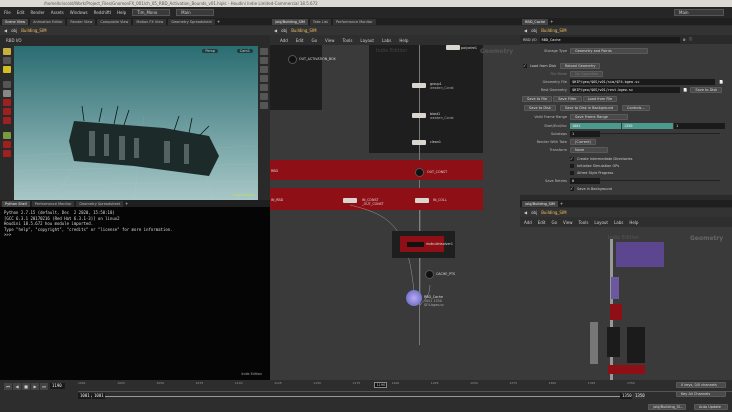 The image size is (732, 412). Describe the element at coordinates (57, 386) in the screenshot. I see `current-frame-field: 1190` at that location.